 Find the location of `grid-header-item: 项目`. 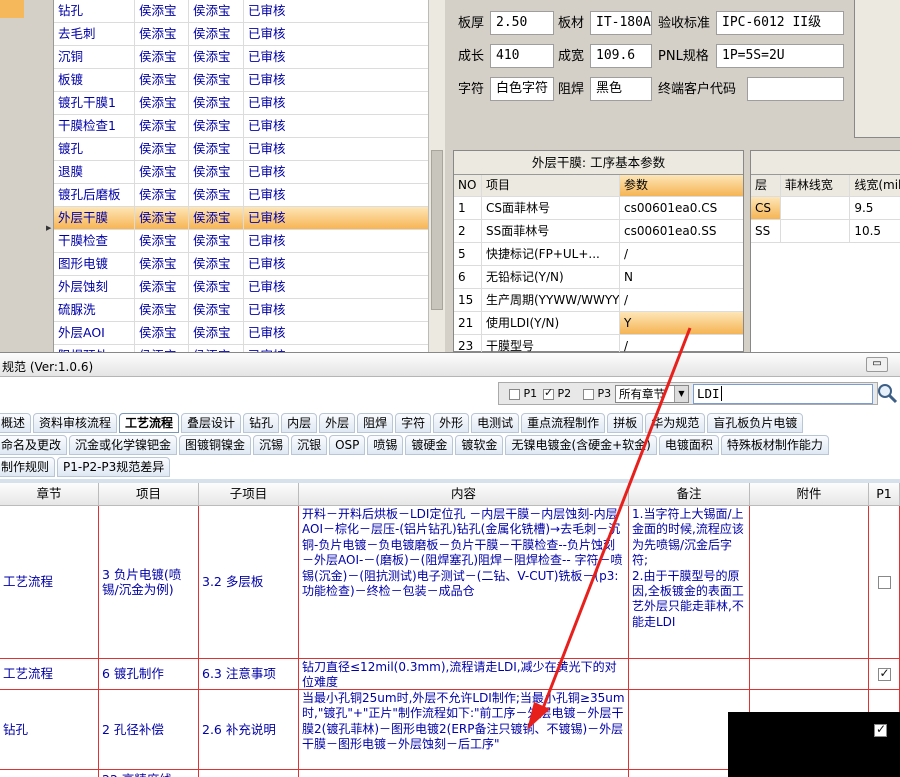

grid-header-item: 项目 is located at coordinates (149, 494).